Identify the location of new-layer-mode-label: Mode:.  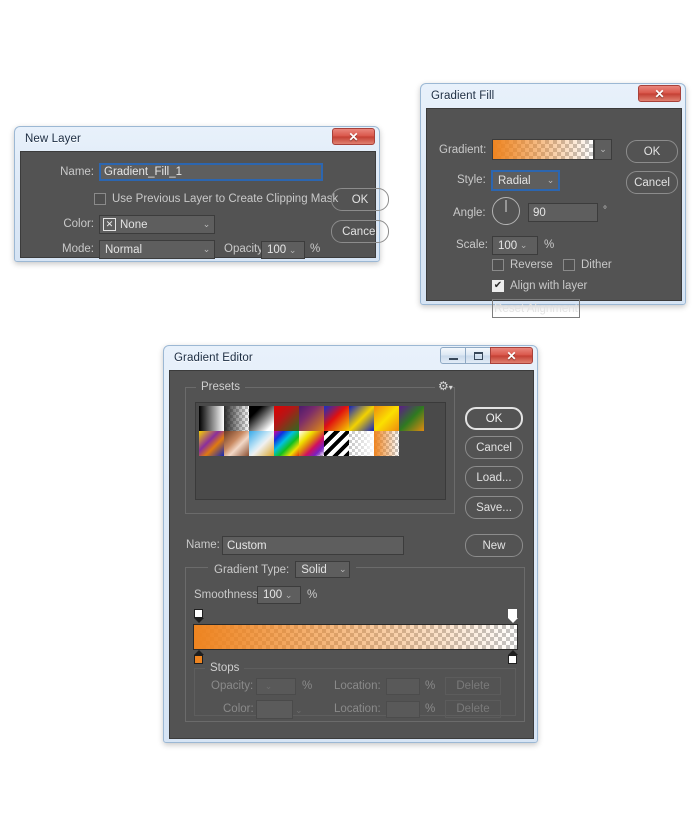
(78, 249).